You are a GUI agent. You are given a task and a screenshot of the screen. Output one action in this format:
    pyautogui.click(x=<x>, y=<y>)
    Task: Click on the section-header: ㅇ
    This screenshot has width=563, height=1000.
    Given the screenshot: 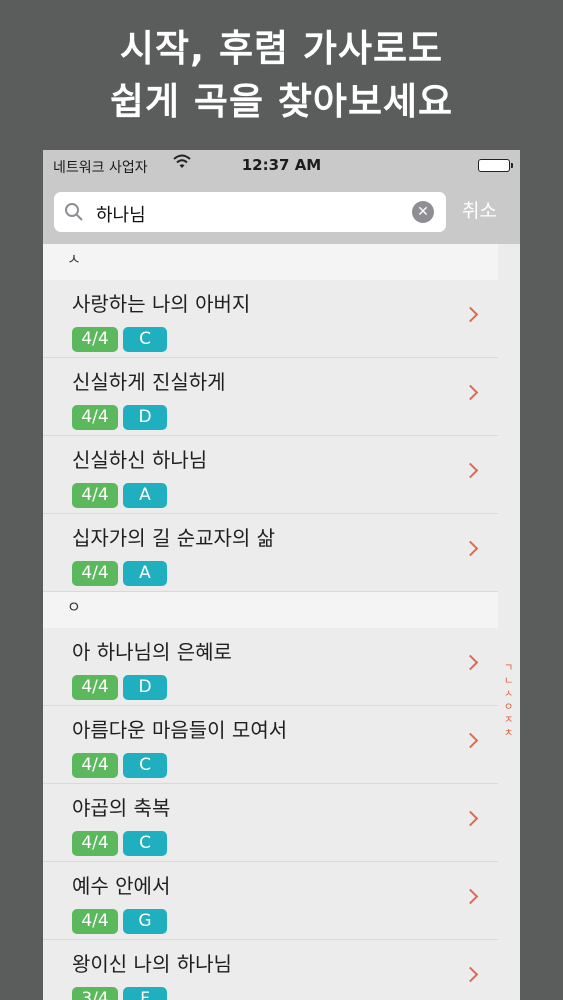 What is the action you would take?
    pyautogui.click(x=270, y=610)
    